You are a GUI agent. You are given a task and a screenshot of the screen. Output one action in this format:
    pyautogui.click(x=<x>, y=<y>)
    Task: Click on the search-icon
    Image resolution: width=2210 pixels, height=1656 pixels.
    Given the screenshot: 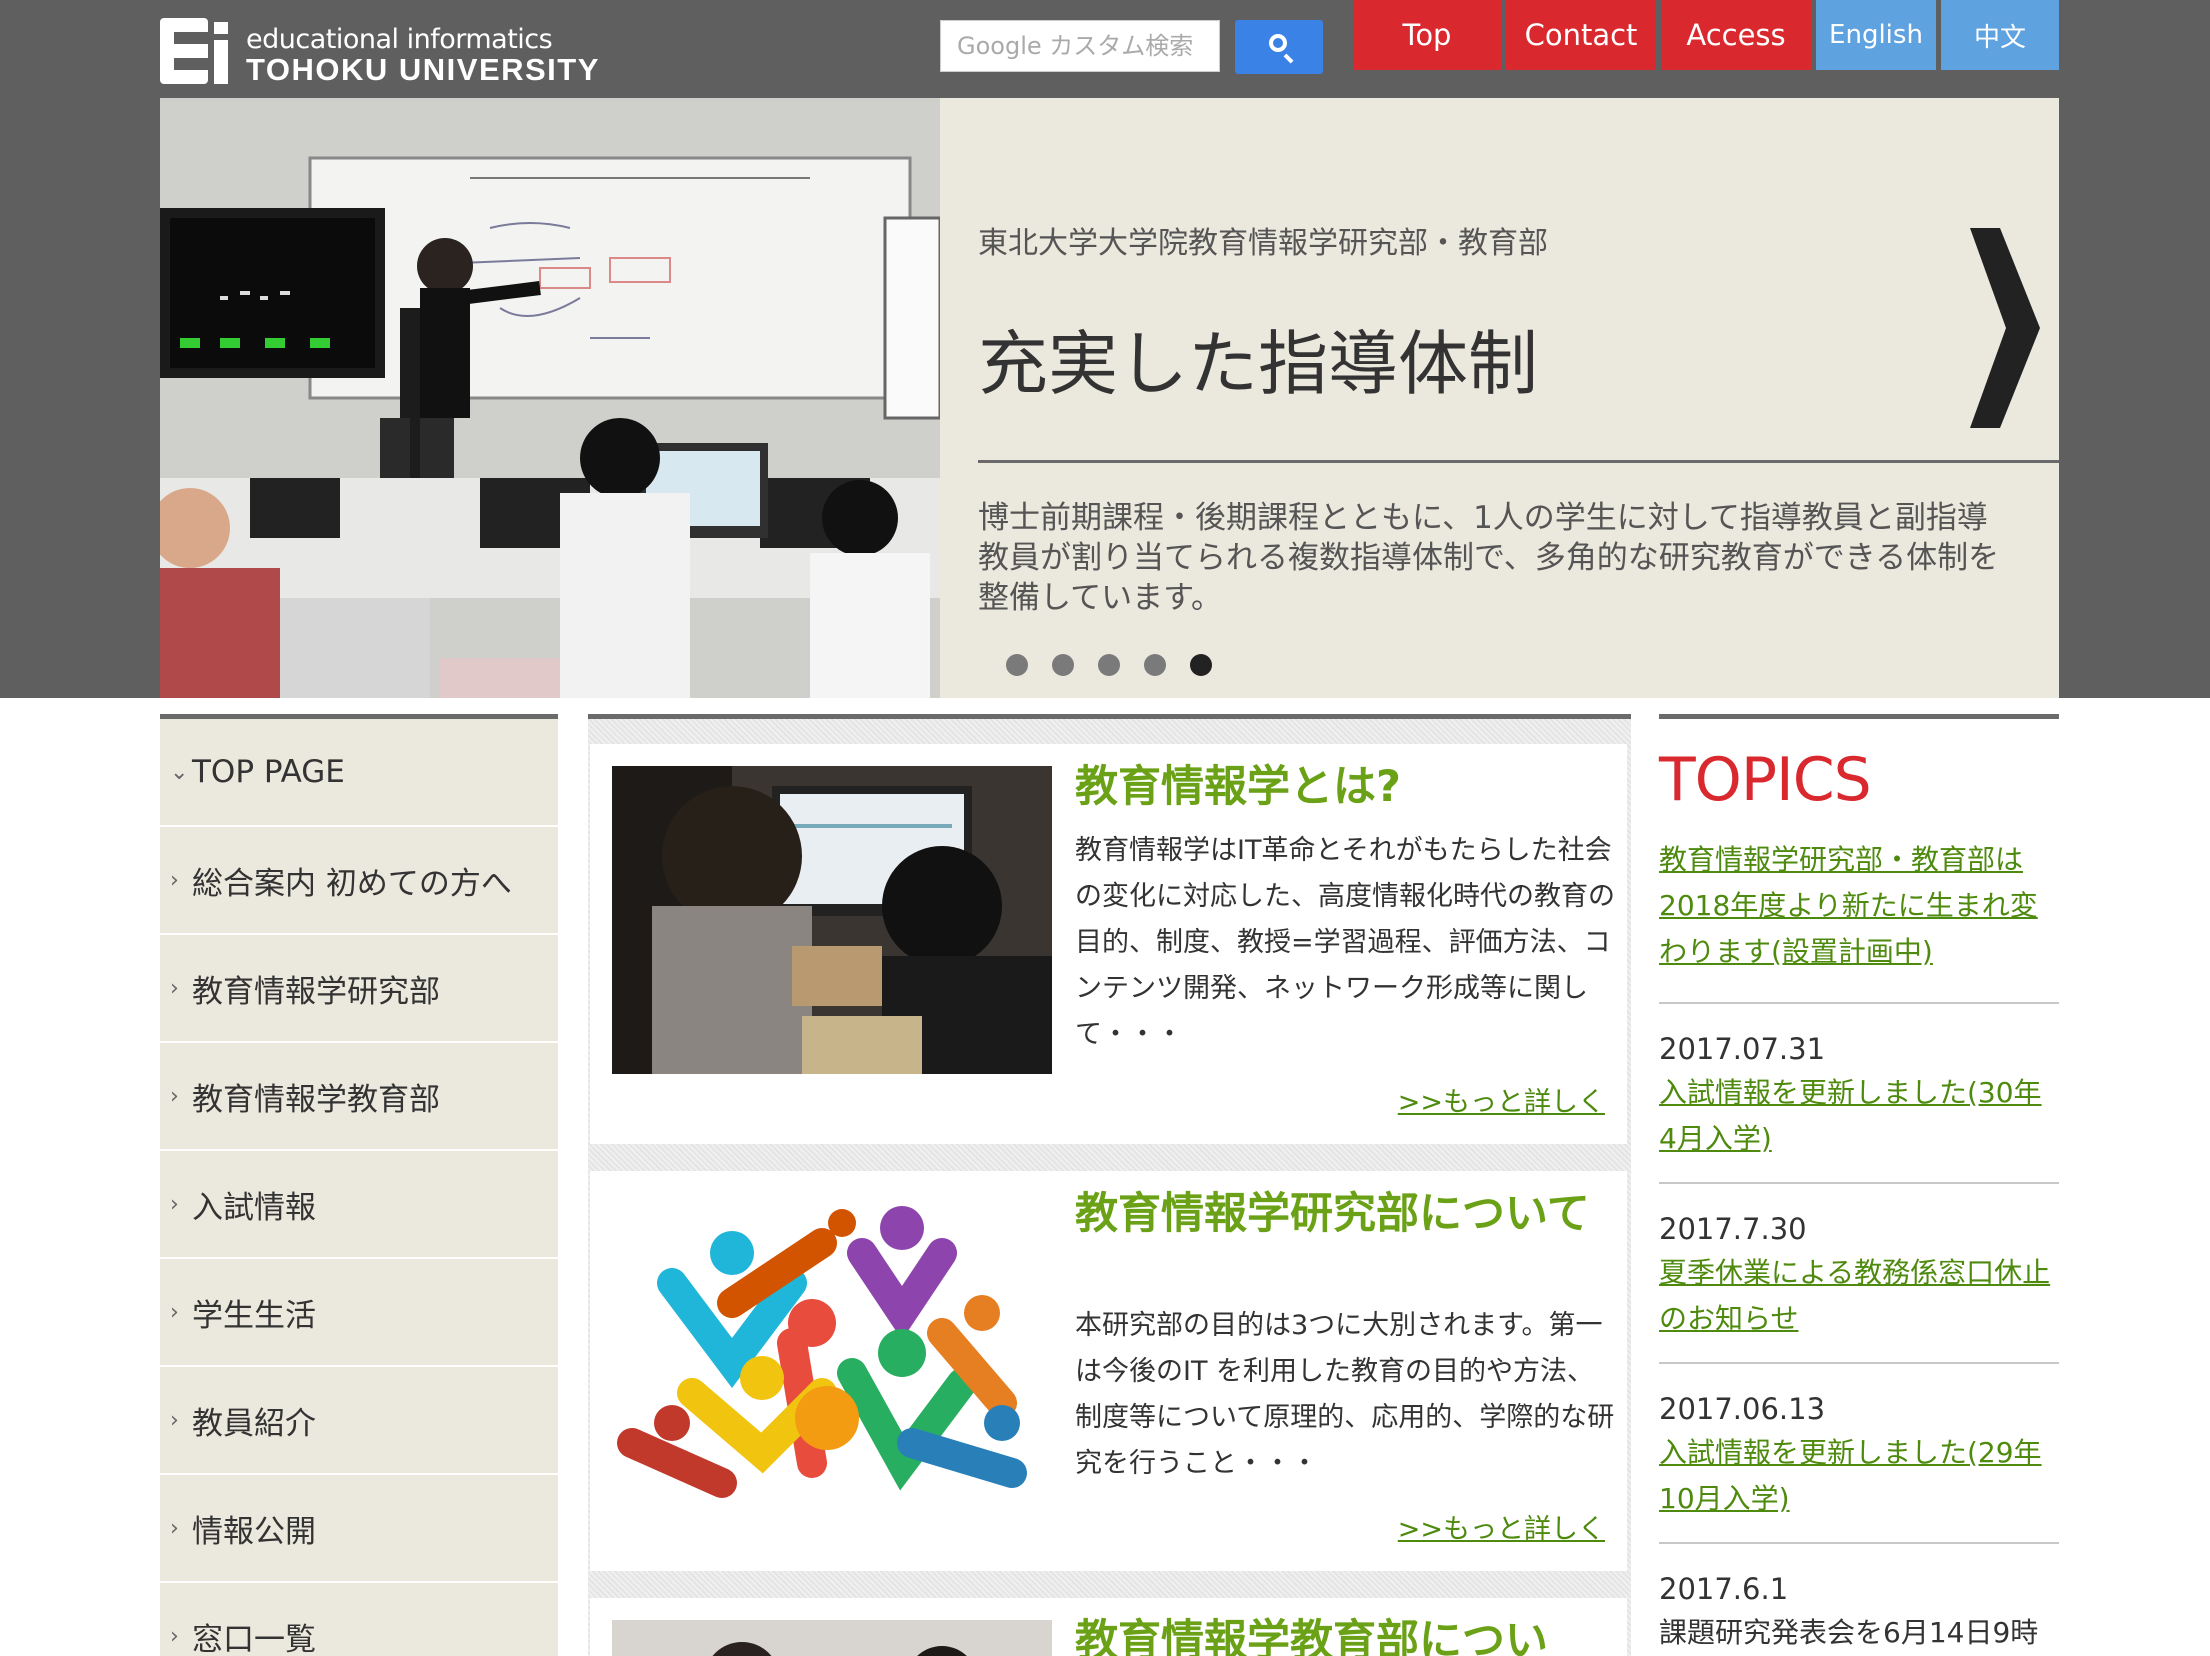 What is the action you would take?
    pyautogui.click(x=1278, y=43)
    